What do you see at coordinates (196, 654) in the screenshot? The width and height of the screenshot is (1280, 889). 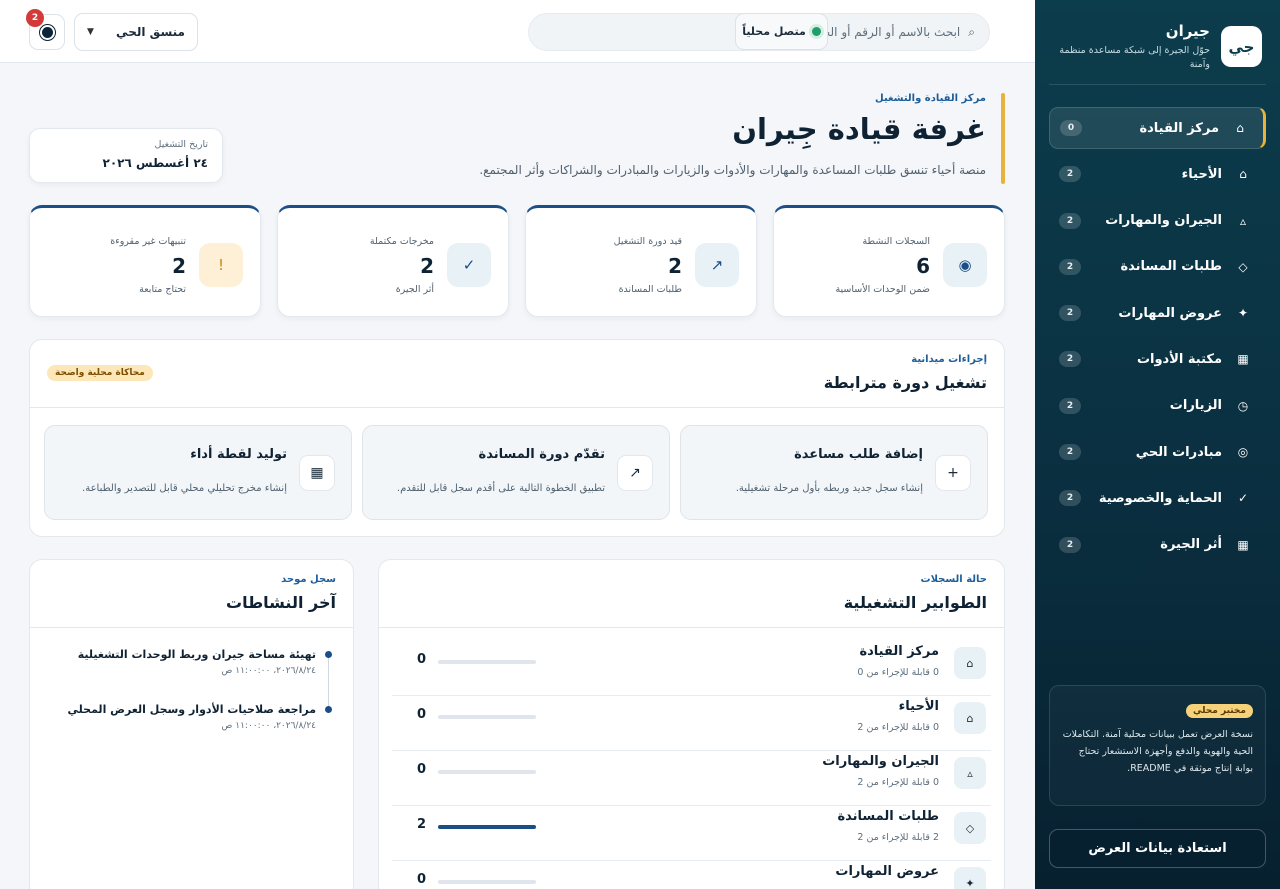 I see `activity-text: تهيئة مساحة جيران وربط الوحدات التشغيلية` at bounding box center [196, 654].